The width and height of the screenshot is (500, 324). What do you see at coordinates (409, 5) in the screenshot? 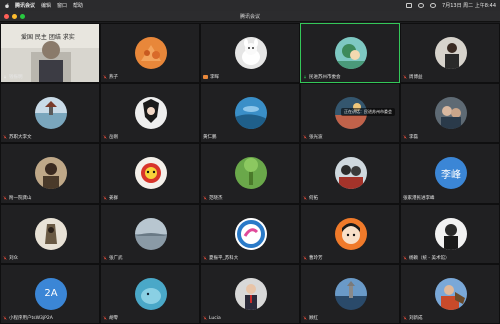
I see `battery-icon` at bounding box center [409, 5].